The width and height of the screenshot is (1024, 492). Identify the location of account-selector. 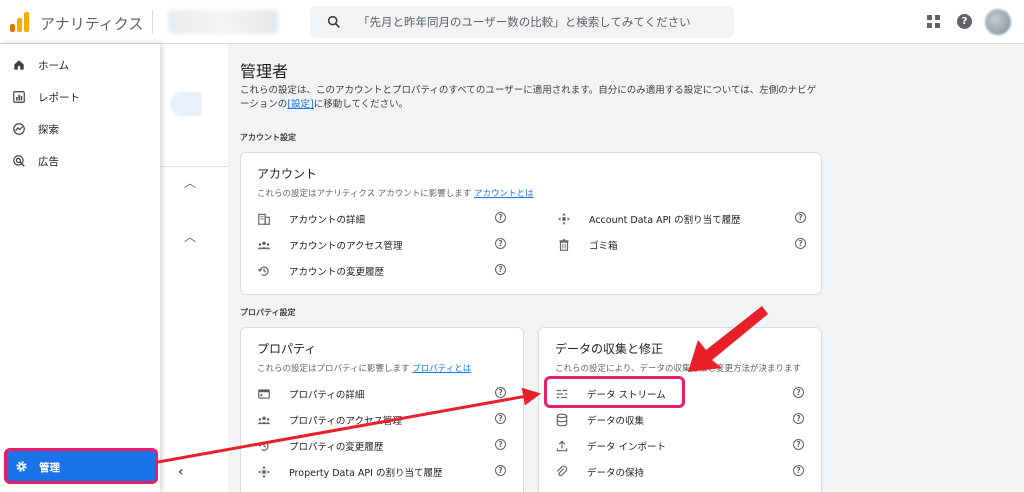
(223, 22).